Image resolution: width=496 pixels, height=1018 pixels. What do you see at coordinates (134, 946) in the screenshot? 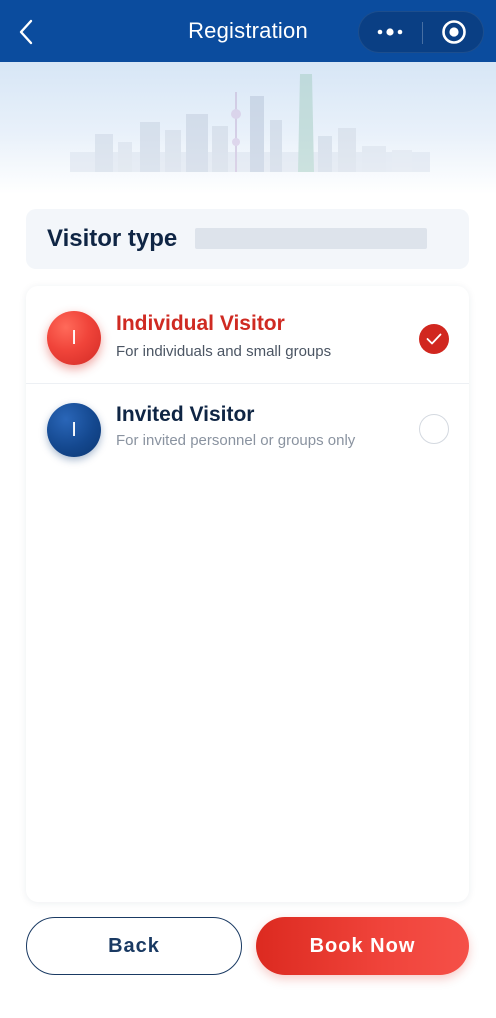
I see `back-button-bottom: Back` at bounding box center [134, 946].